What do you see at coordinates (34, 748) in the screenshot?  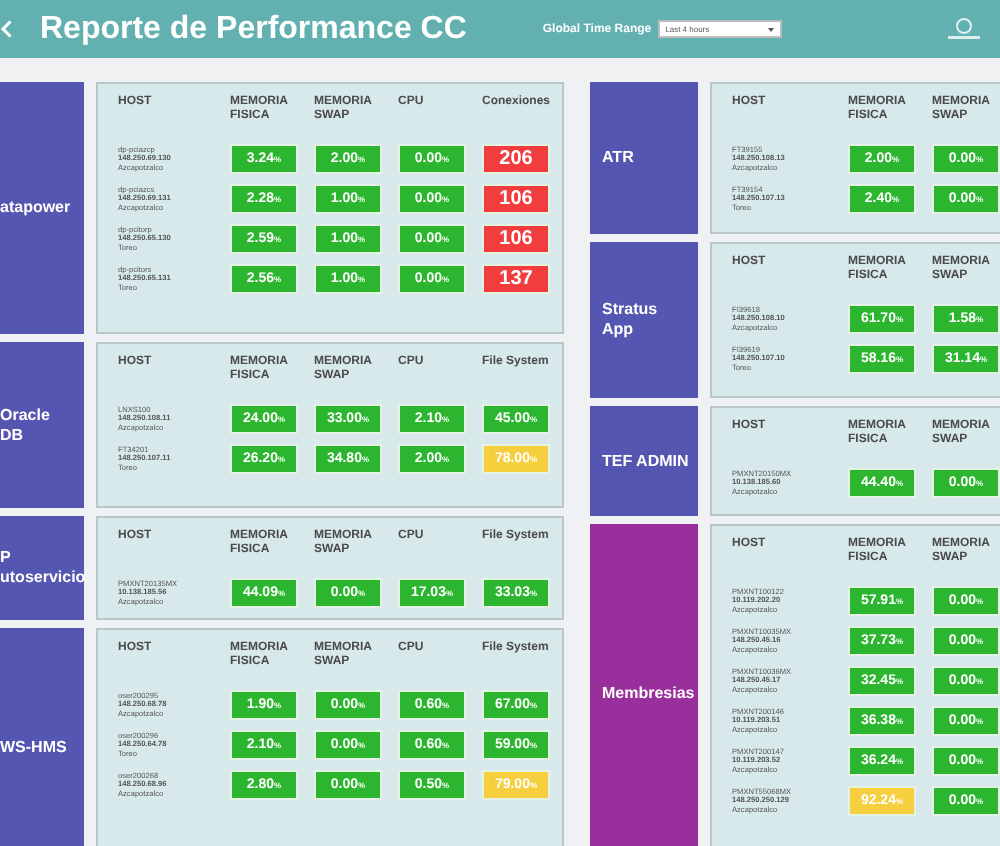 I see `group-label: WS-HMS` at bounding box center [34, 748].